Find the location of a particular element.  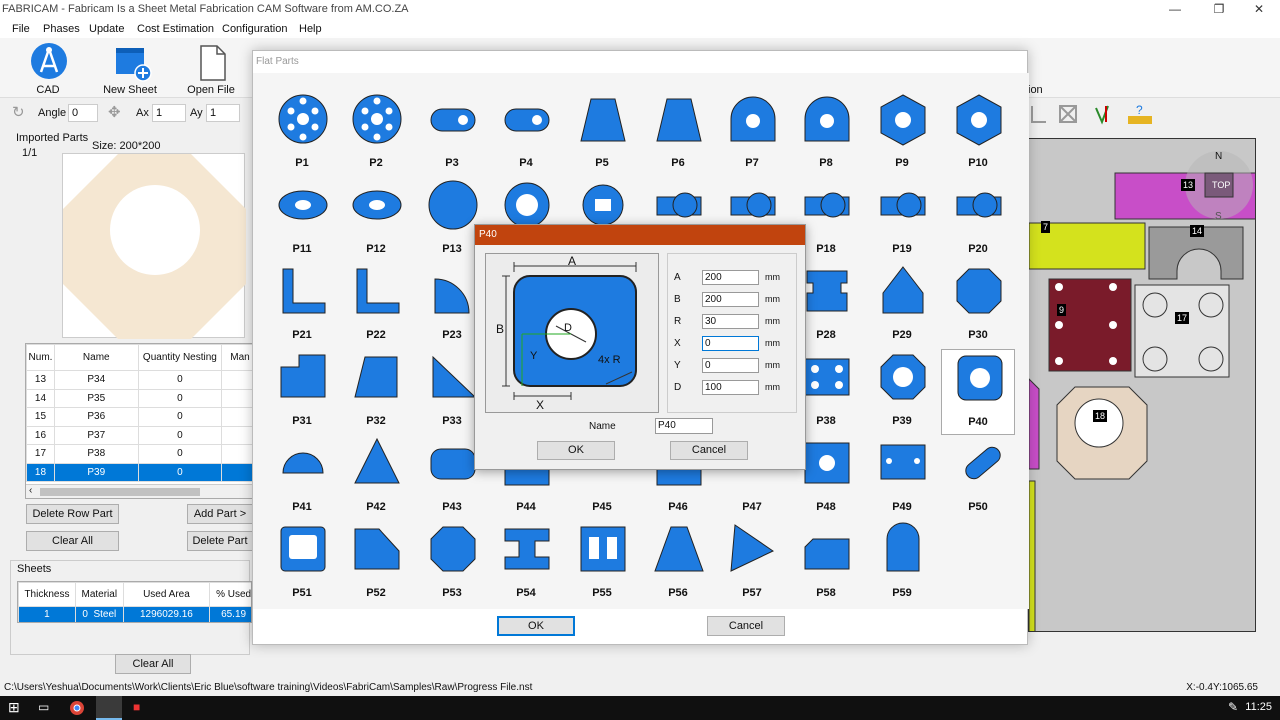

flat-part-p49: P49 is located at coordinates (902, 478).